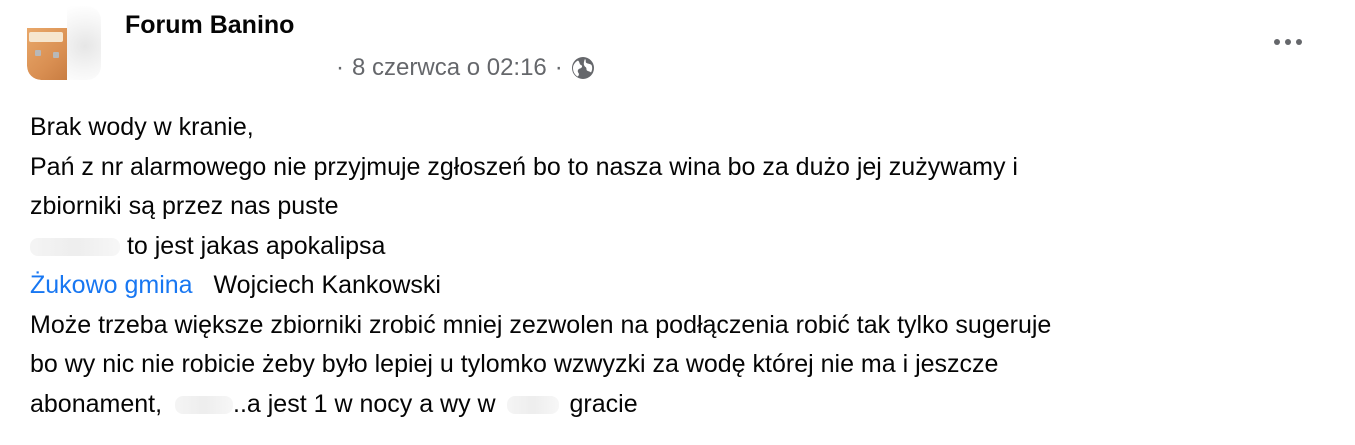  I want to click on post-meta: · 8 czerwca o 02:16 ·, so click(465, 68).